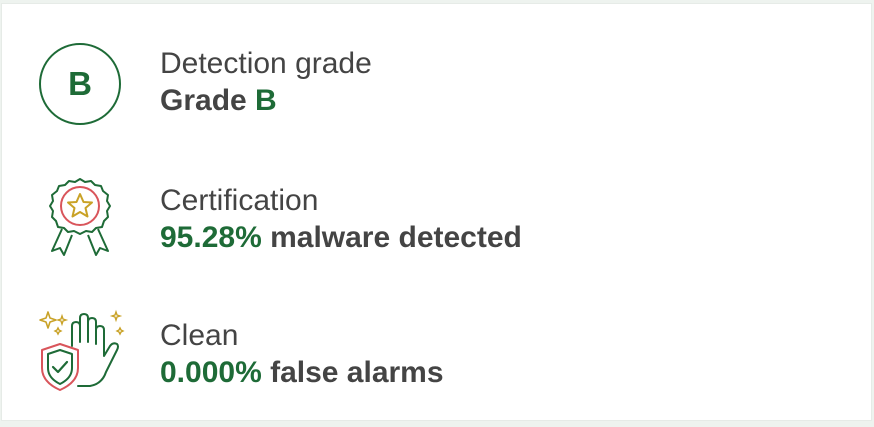 This screenshot has height=427, width=874. What do you see at coordinates (391, 237) in the screenshot?
I see `certification-value-suffix: malware detected` at bounding box center [391, 237].